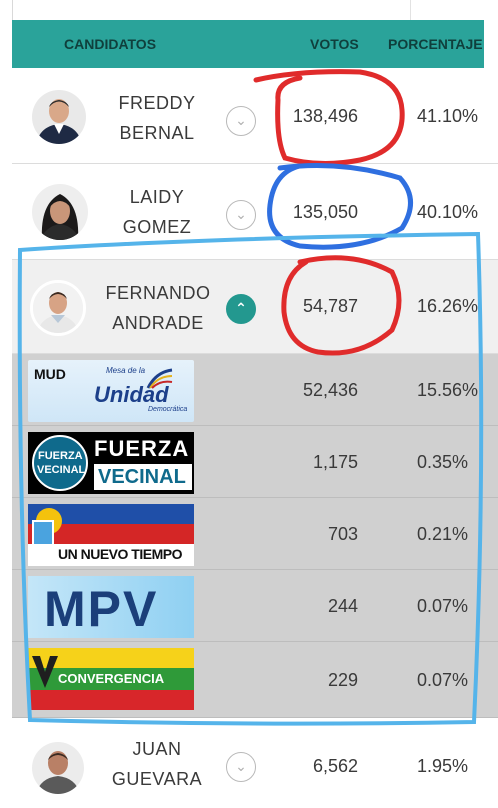 This screenshot has width=498, height=808. I want to click on candidate-name: JUAN GUEVARA, so click(157, 764).